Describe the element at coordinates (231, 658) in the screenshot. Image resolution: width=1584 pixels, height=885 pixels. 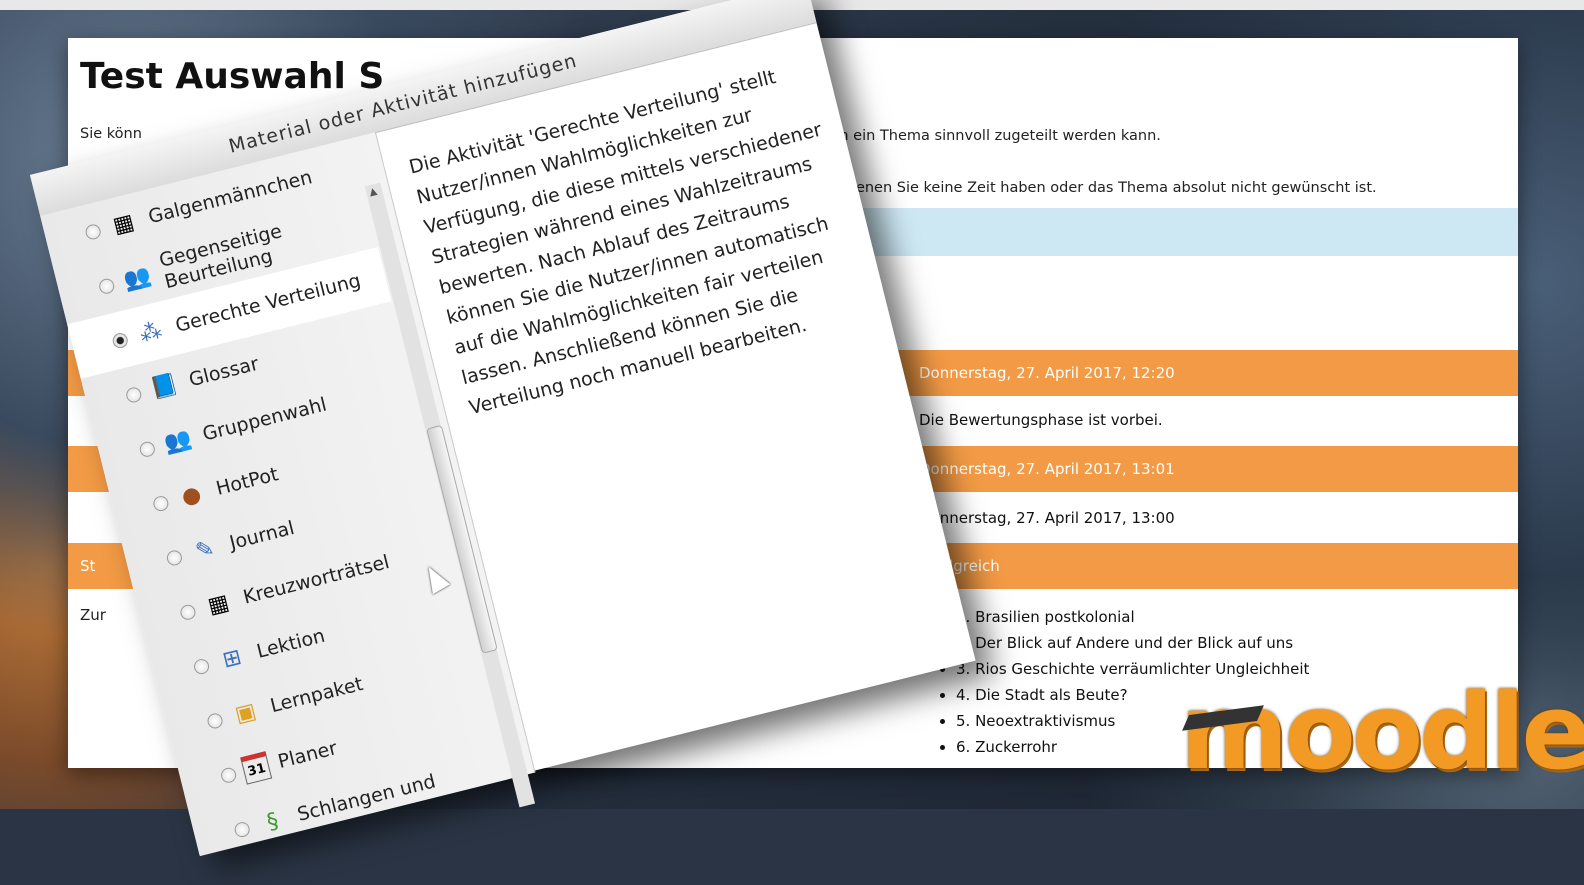
I see `lesson-icon: ⊞` at that location.